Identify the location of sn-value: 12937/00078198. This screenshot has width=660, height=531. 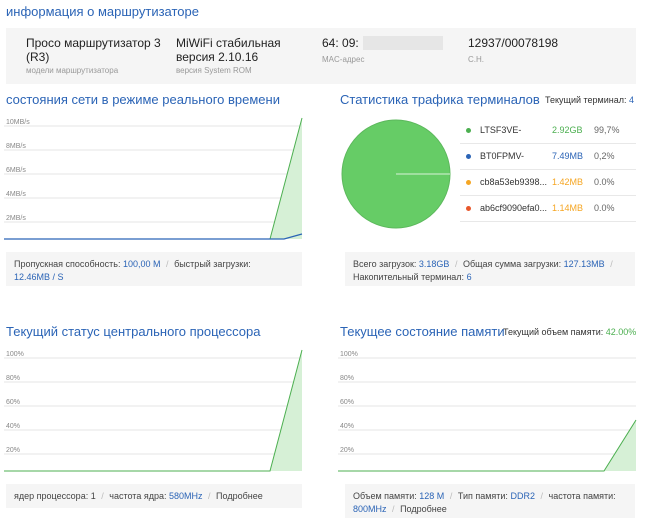
(513, 43).